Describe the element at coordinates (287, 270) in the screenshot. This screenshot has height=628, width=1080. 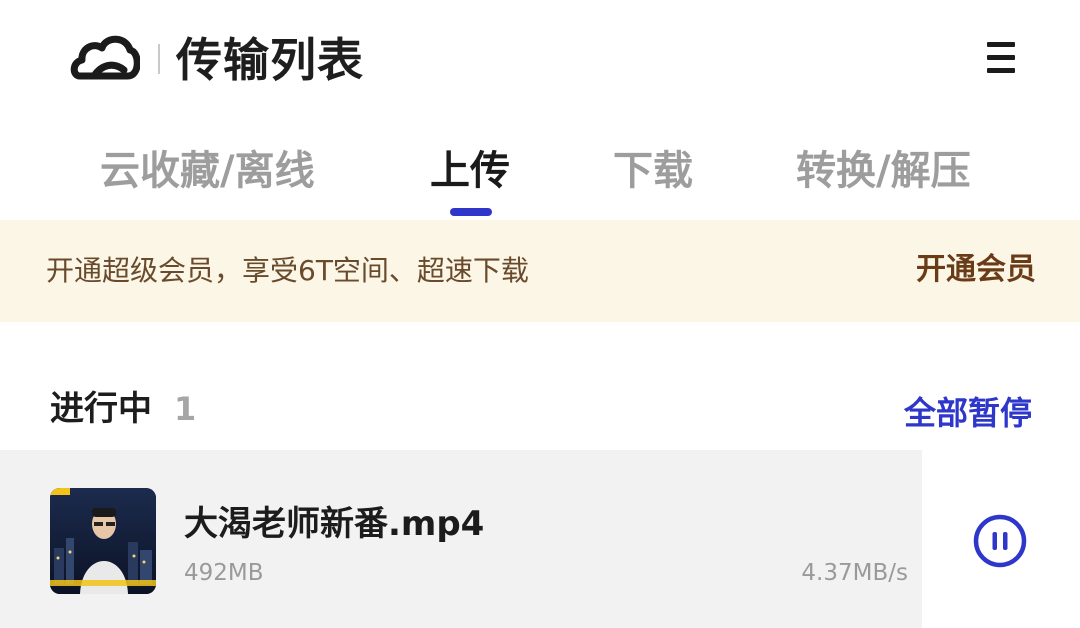
I see `promo-text: 开通超级会员，享受6T空间、超速下载` at that location.